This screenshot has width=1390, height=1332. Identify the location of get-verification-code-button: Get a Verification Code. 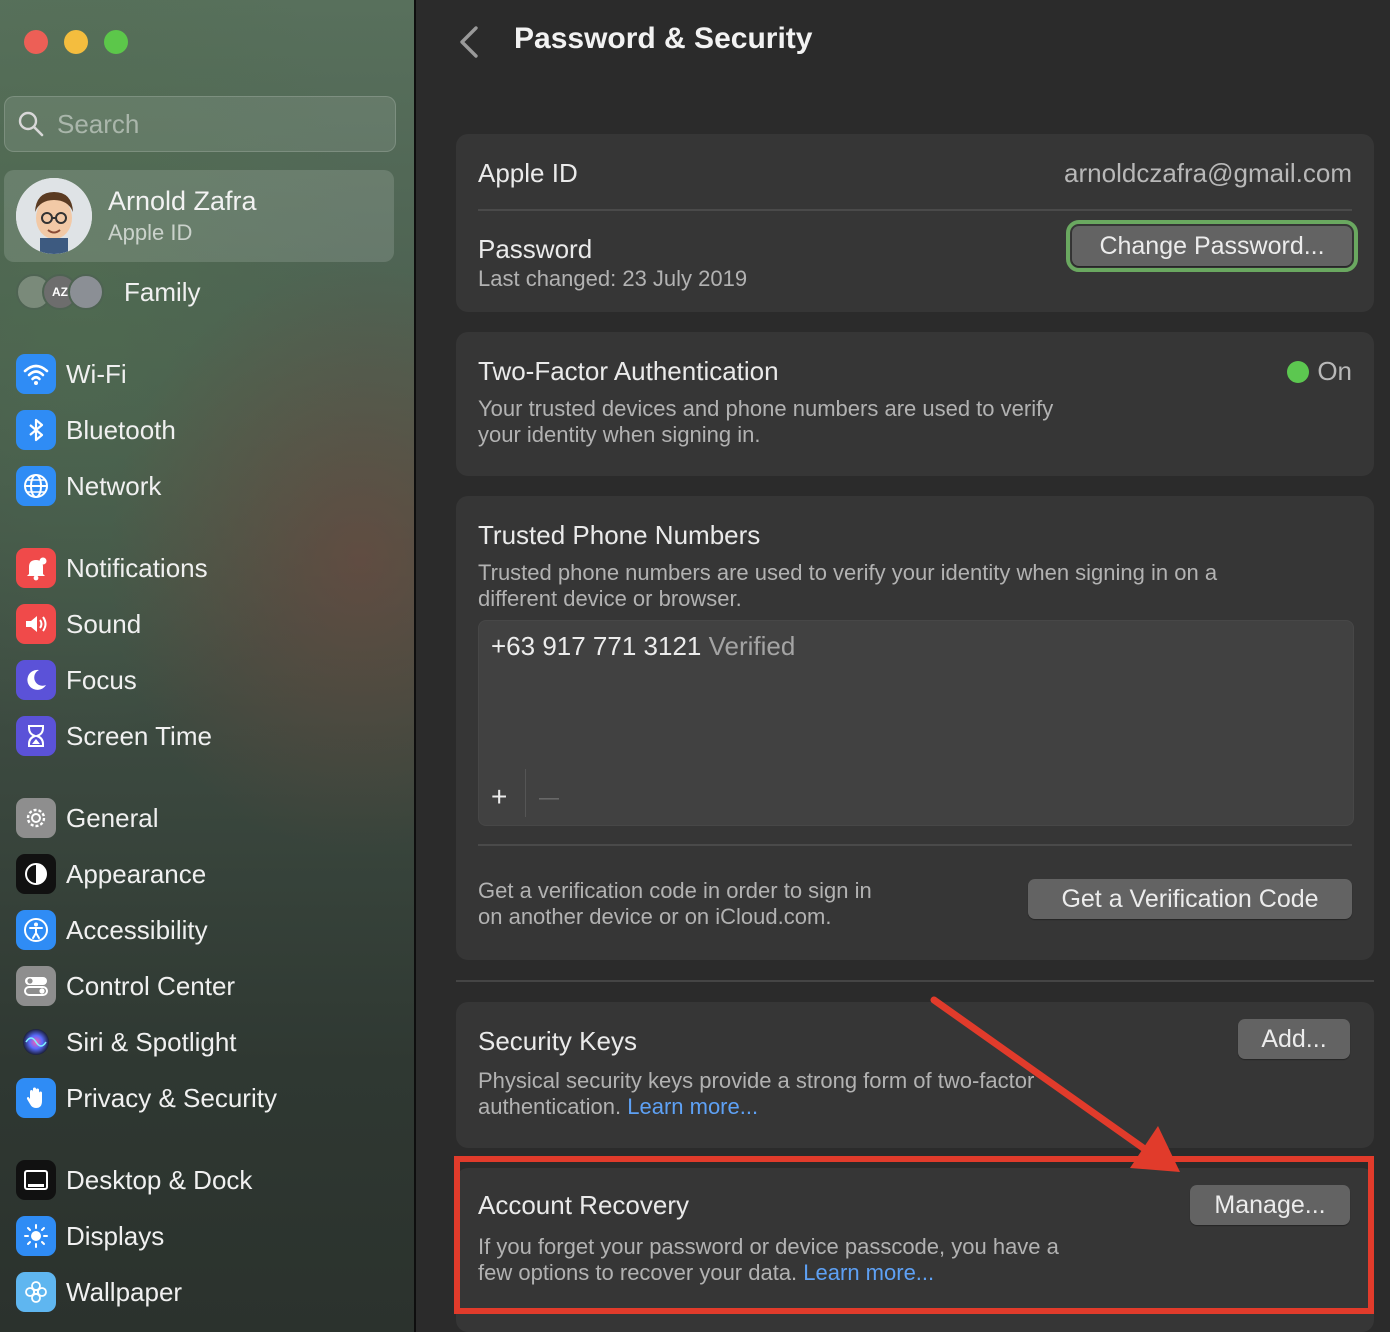
(1190, 899).